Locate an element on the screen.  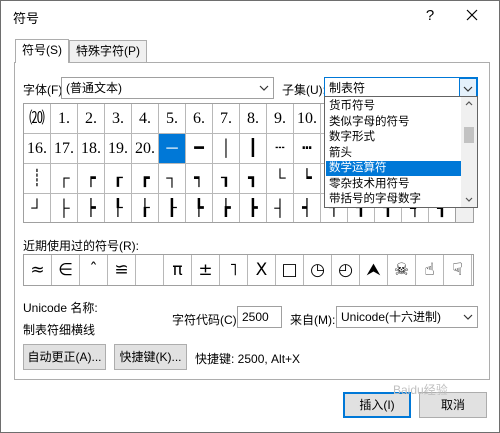
symbol-cell: 20. is located at coordinates (145, 149).